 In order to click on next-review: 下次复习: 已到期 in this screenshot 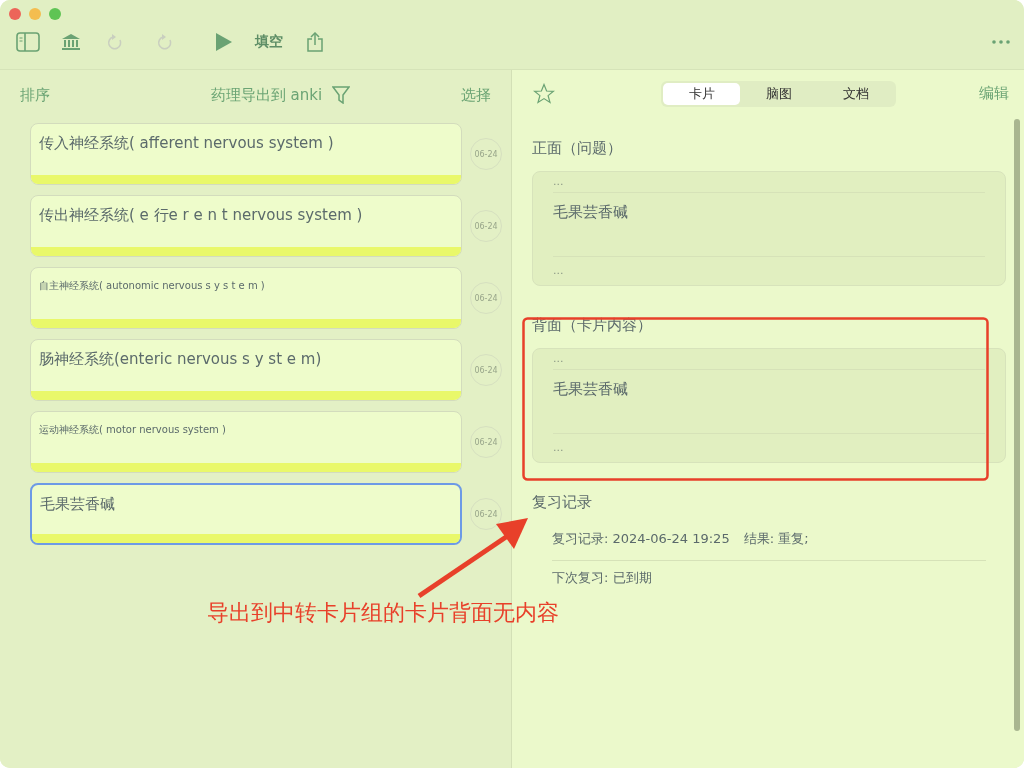, I will do `click(602, 578)`.